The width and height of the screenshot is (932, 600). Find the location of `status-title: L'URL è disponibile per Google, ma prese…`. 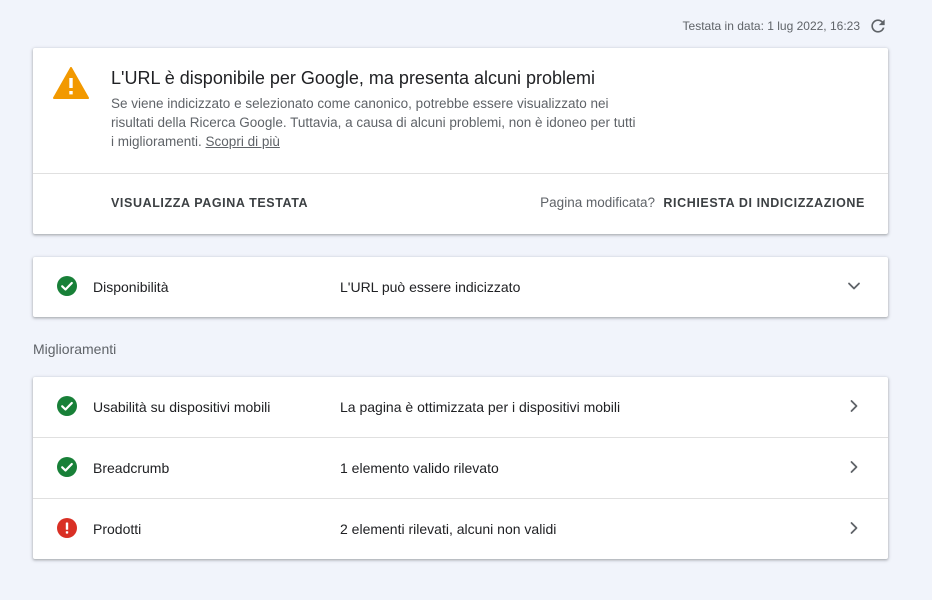

status-title: L'URL è disponibile per Google, ma prese… is located at coordinates (353, 78).